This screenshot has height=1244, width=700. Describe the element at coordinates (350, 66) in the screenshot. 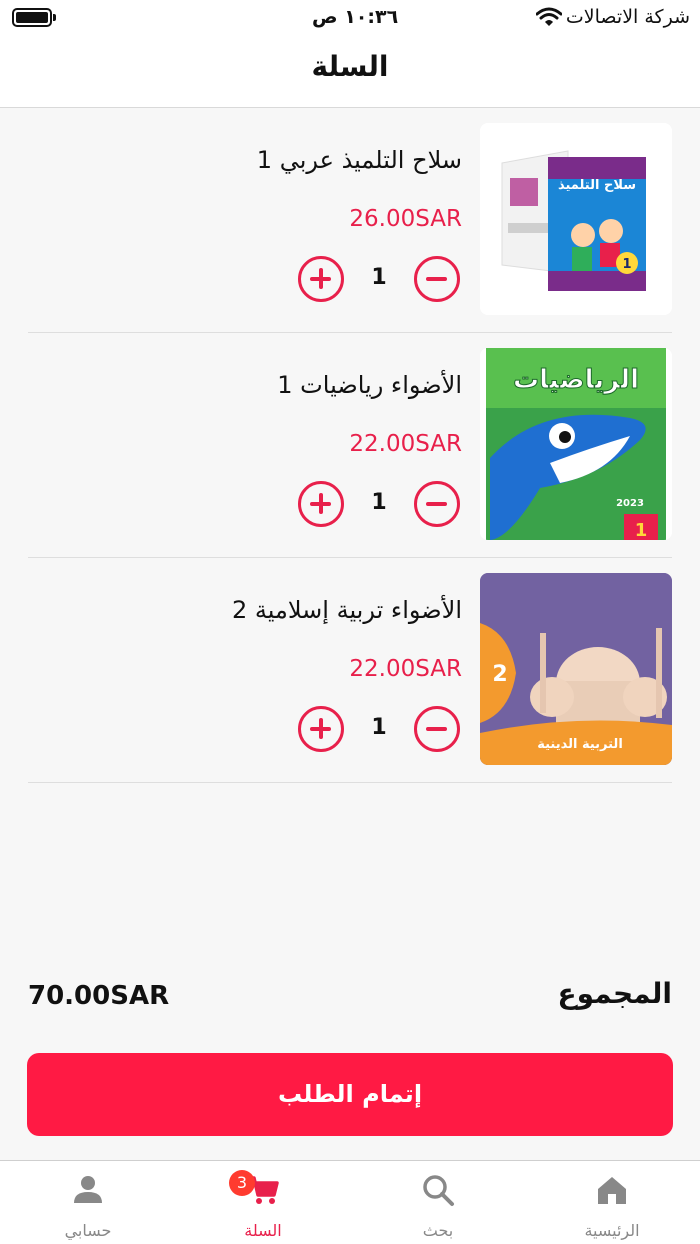

I see `page-title: السلة` at that location.